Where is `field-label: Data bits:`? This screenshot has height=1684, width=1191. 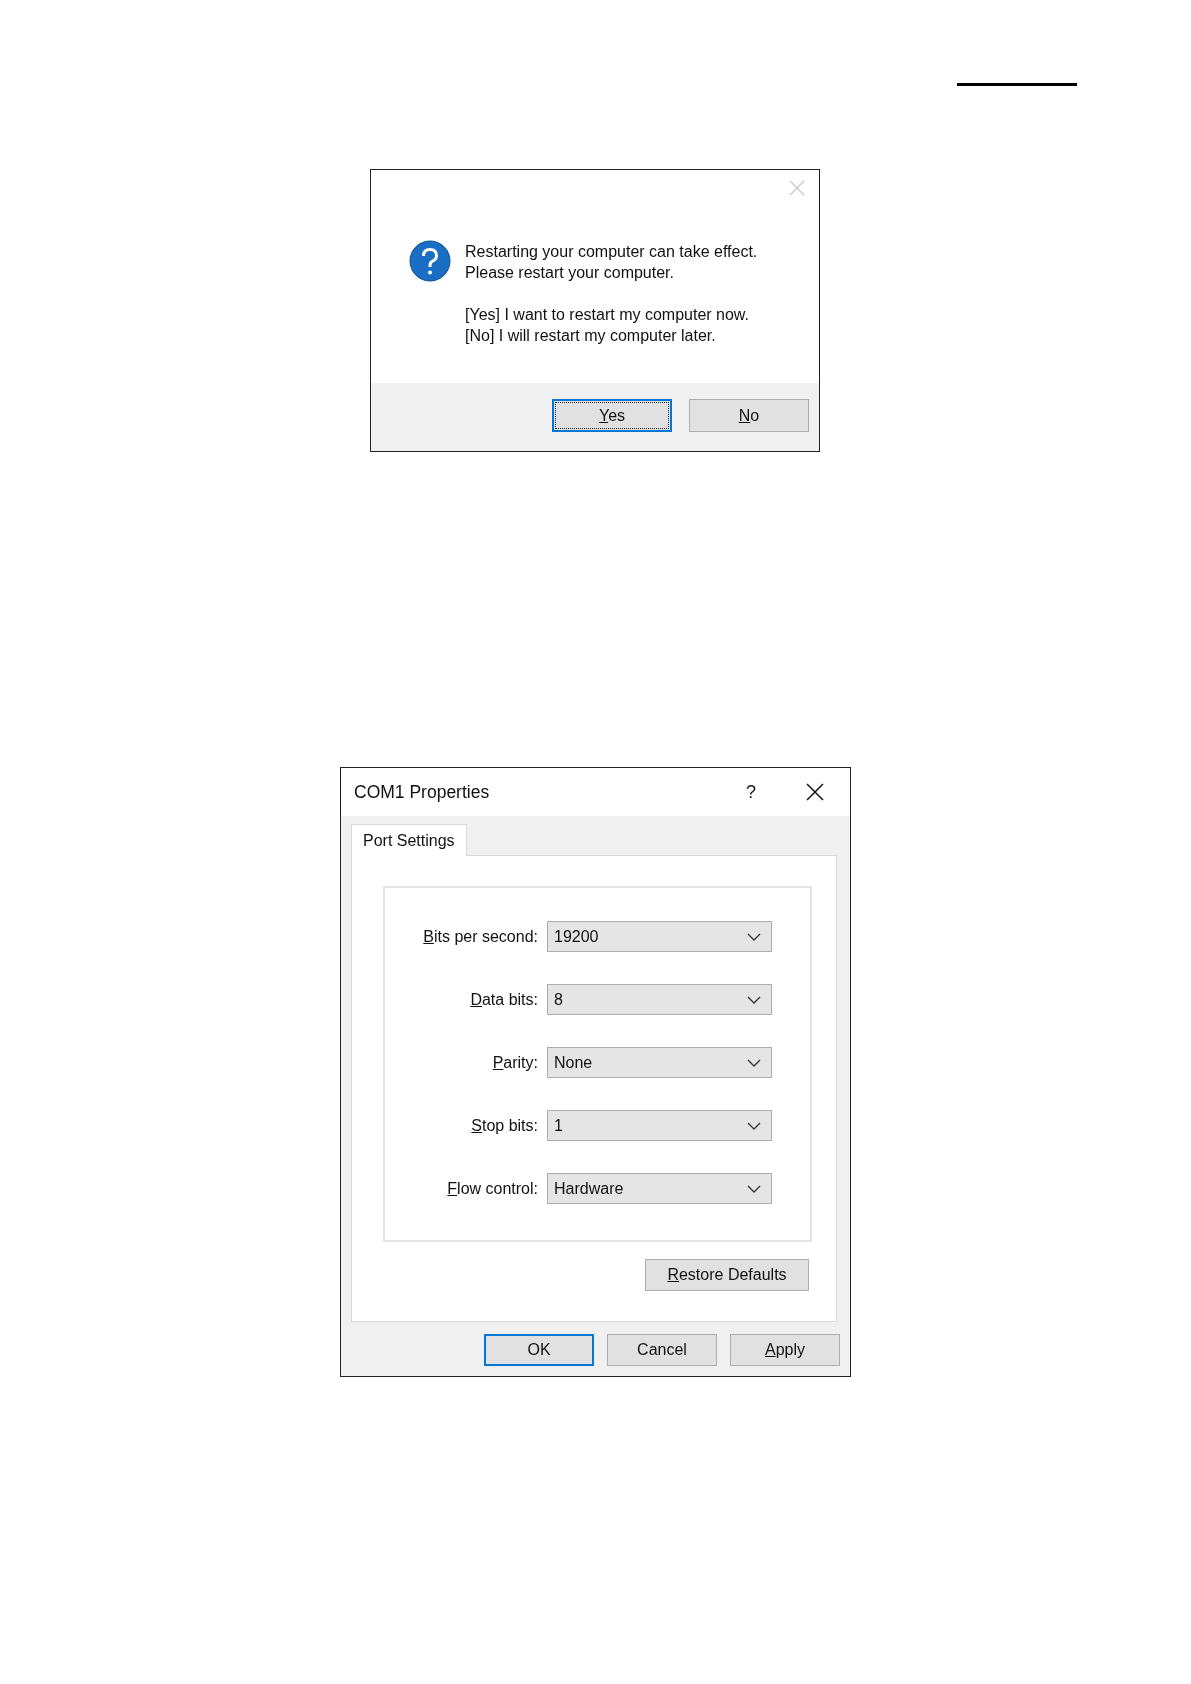 field-label: Data bits: is located at coordinates (504, 999).